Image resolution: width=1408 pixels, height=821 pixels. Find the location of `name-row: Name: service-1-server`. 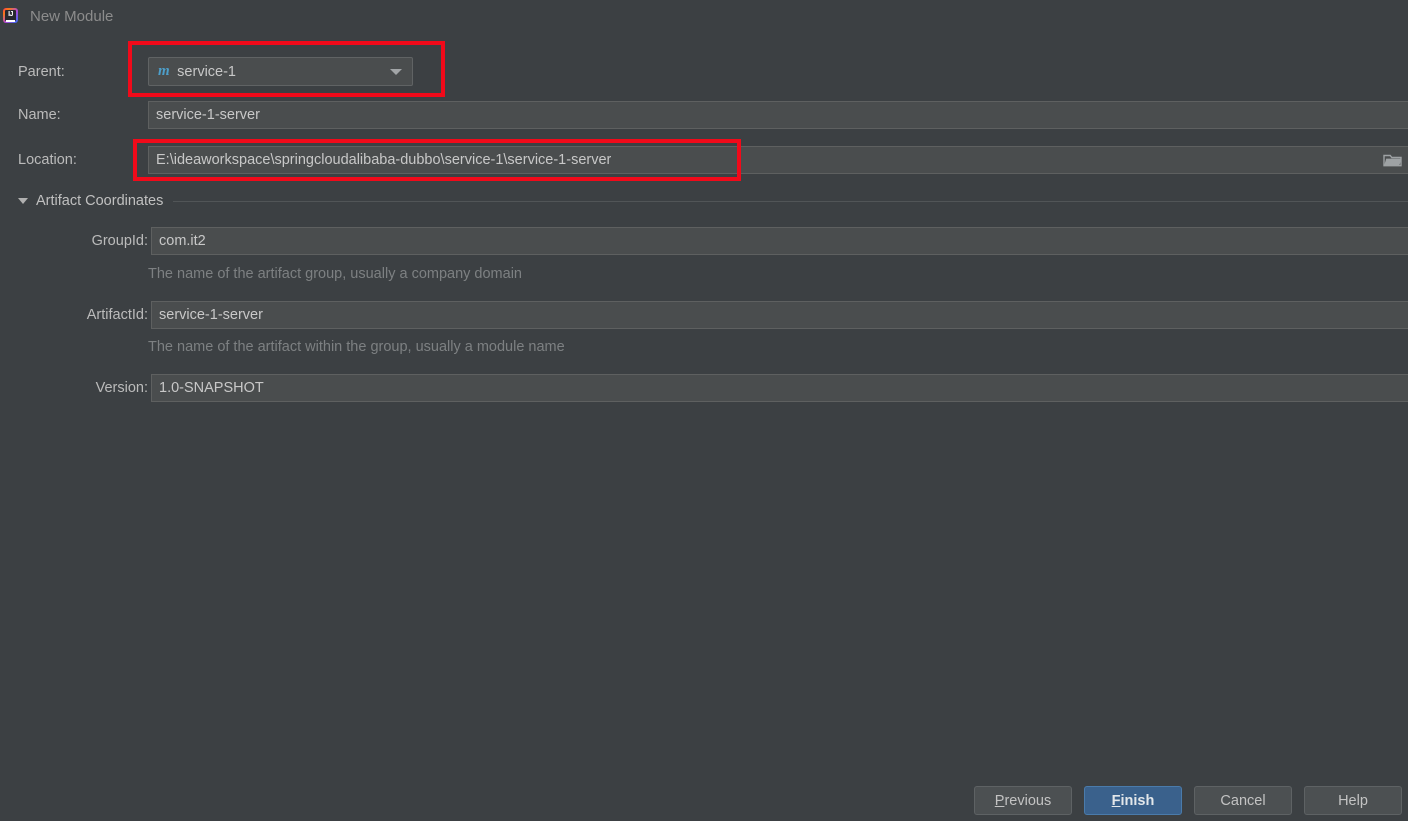

name-row: Name: service-1-server is located at coordinates (713, 115).